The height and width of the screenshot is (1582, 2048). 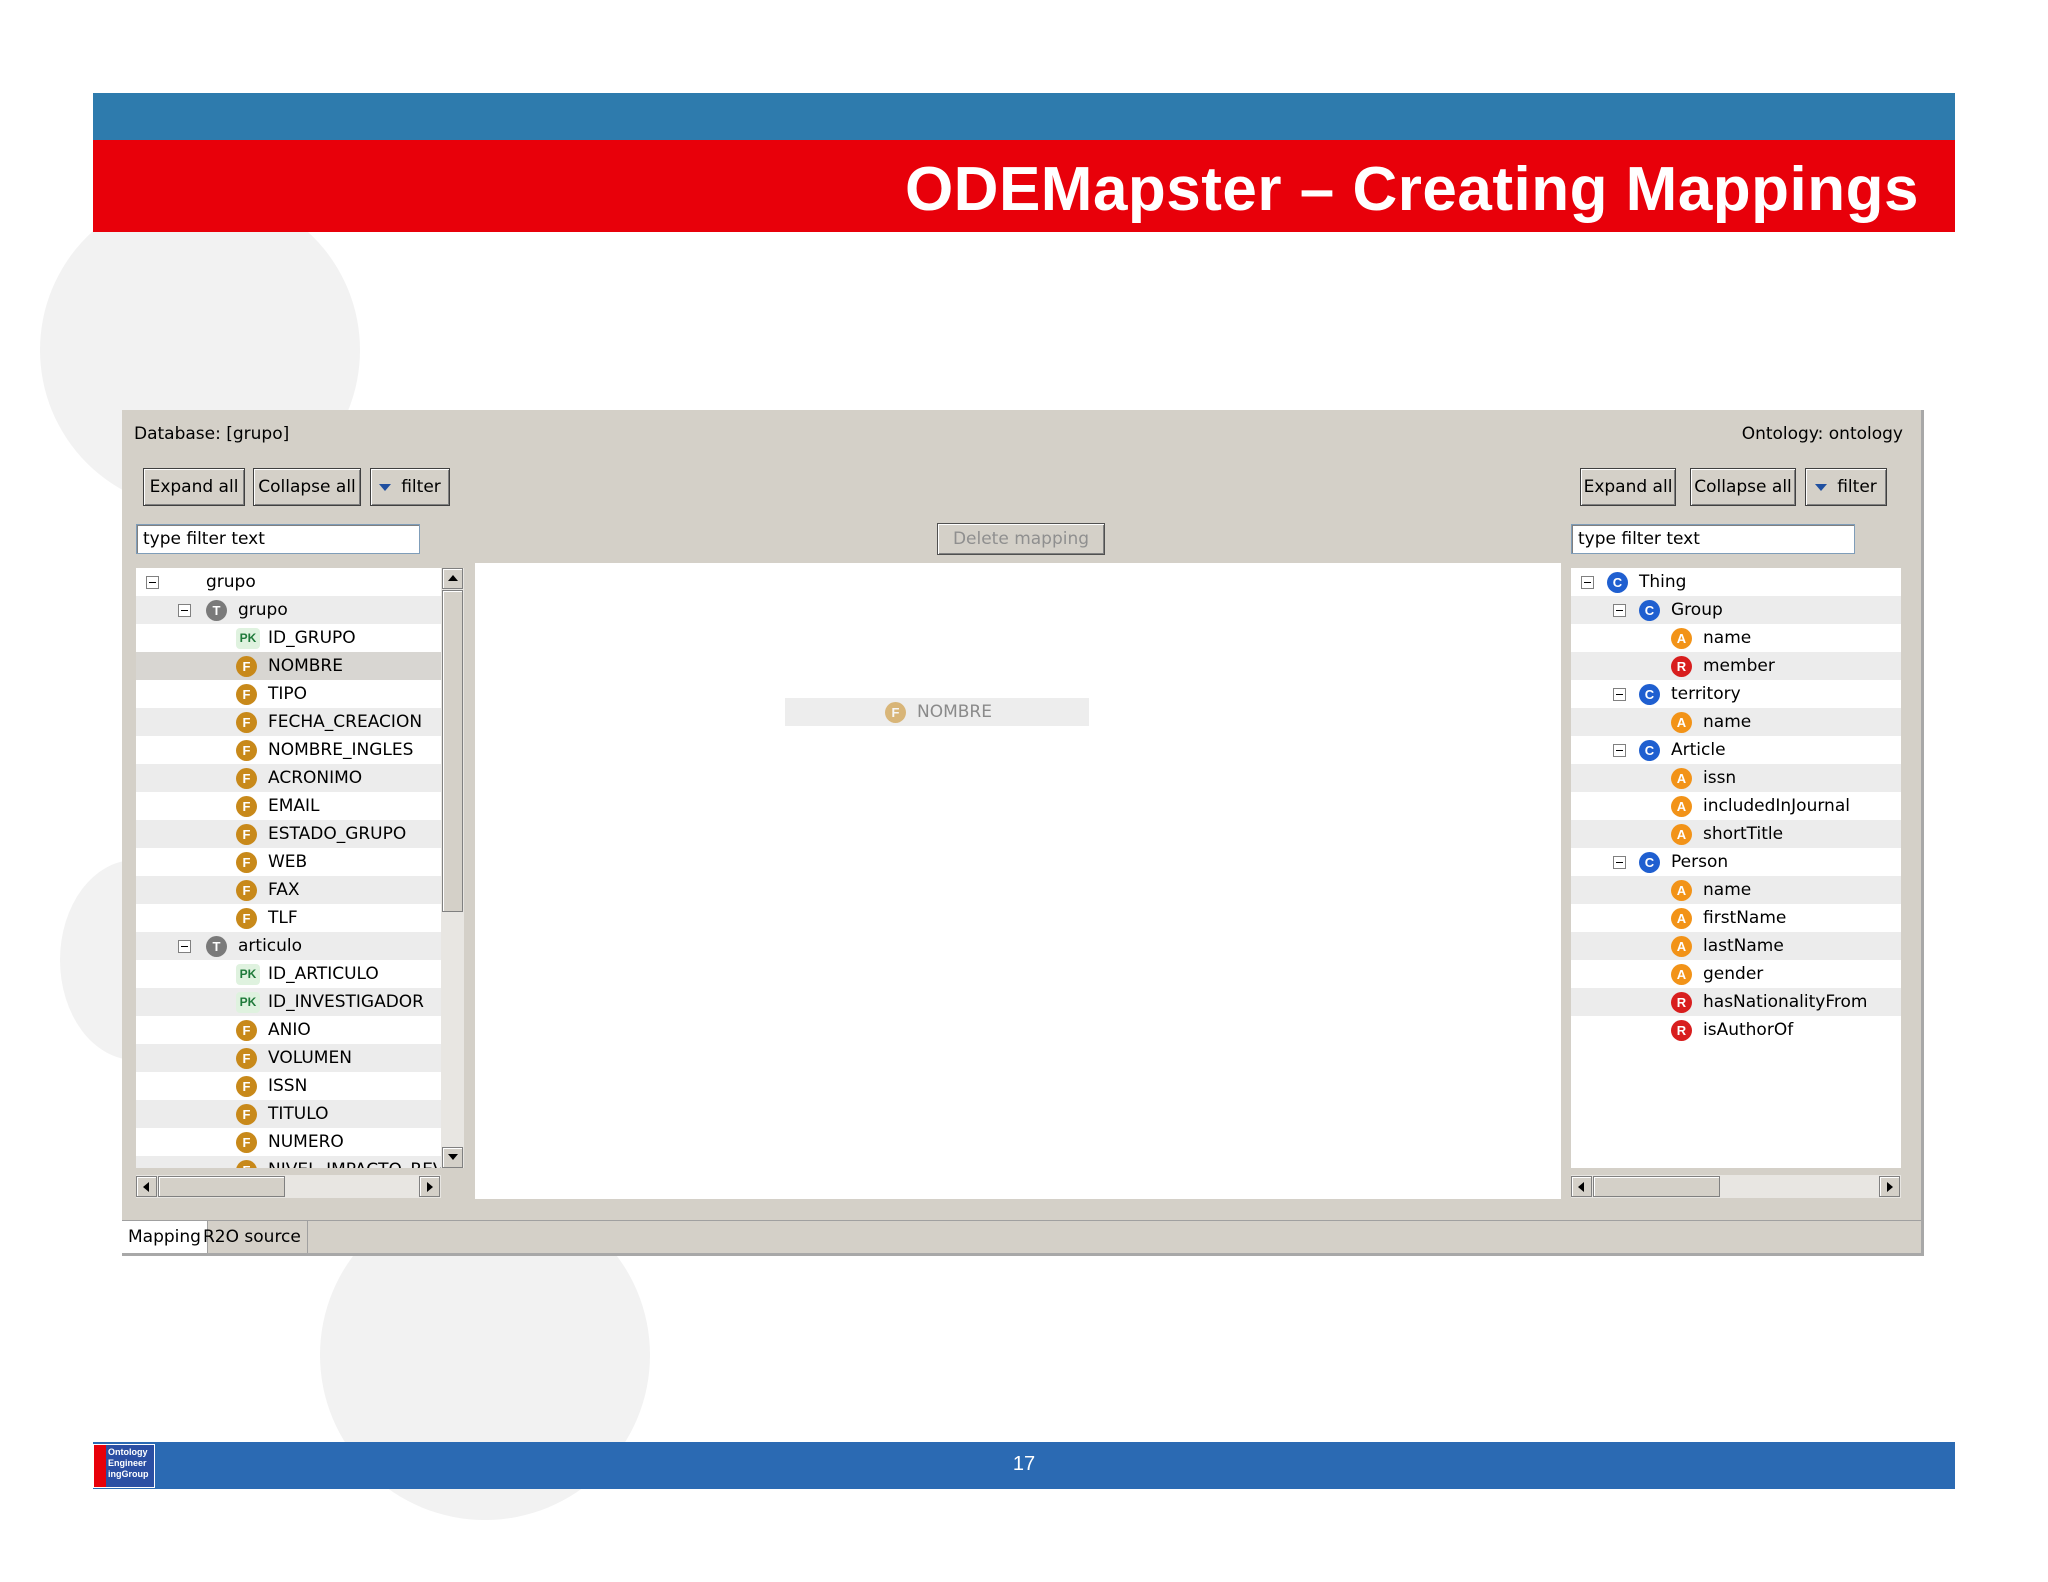 What do you see at coordinates (288, 582) in the screenshot?
I see `tree-row: grupo` at bounding box center [288, 582].